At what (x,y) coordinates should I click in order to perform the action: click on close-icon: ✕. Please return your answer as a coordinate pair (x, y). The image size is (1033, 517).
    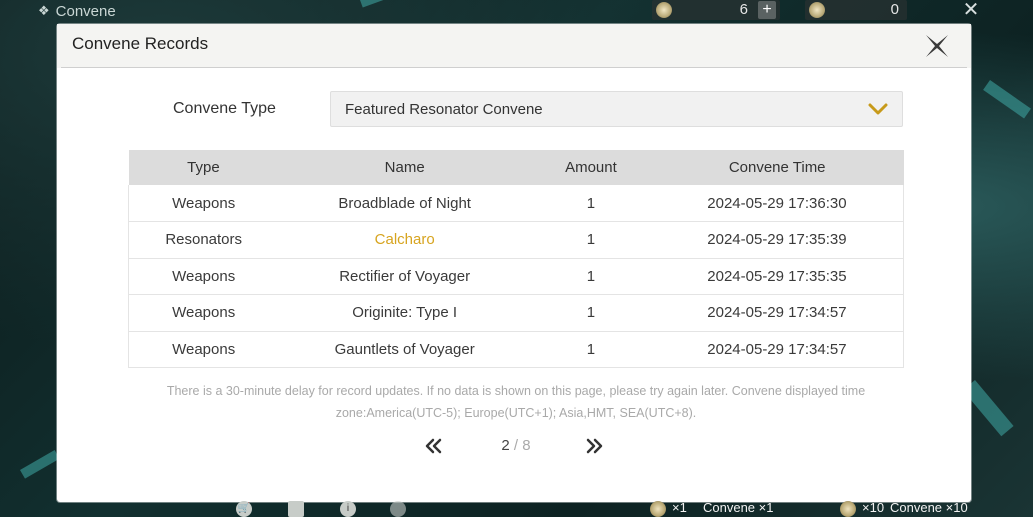
    Looking at the image, I should click on (971, 10).